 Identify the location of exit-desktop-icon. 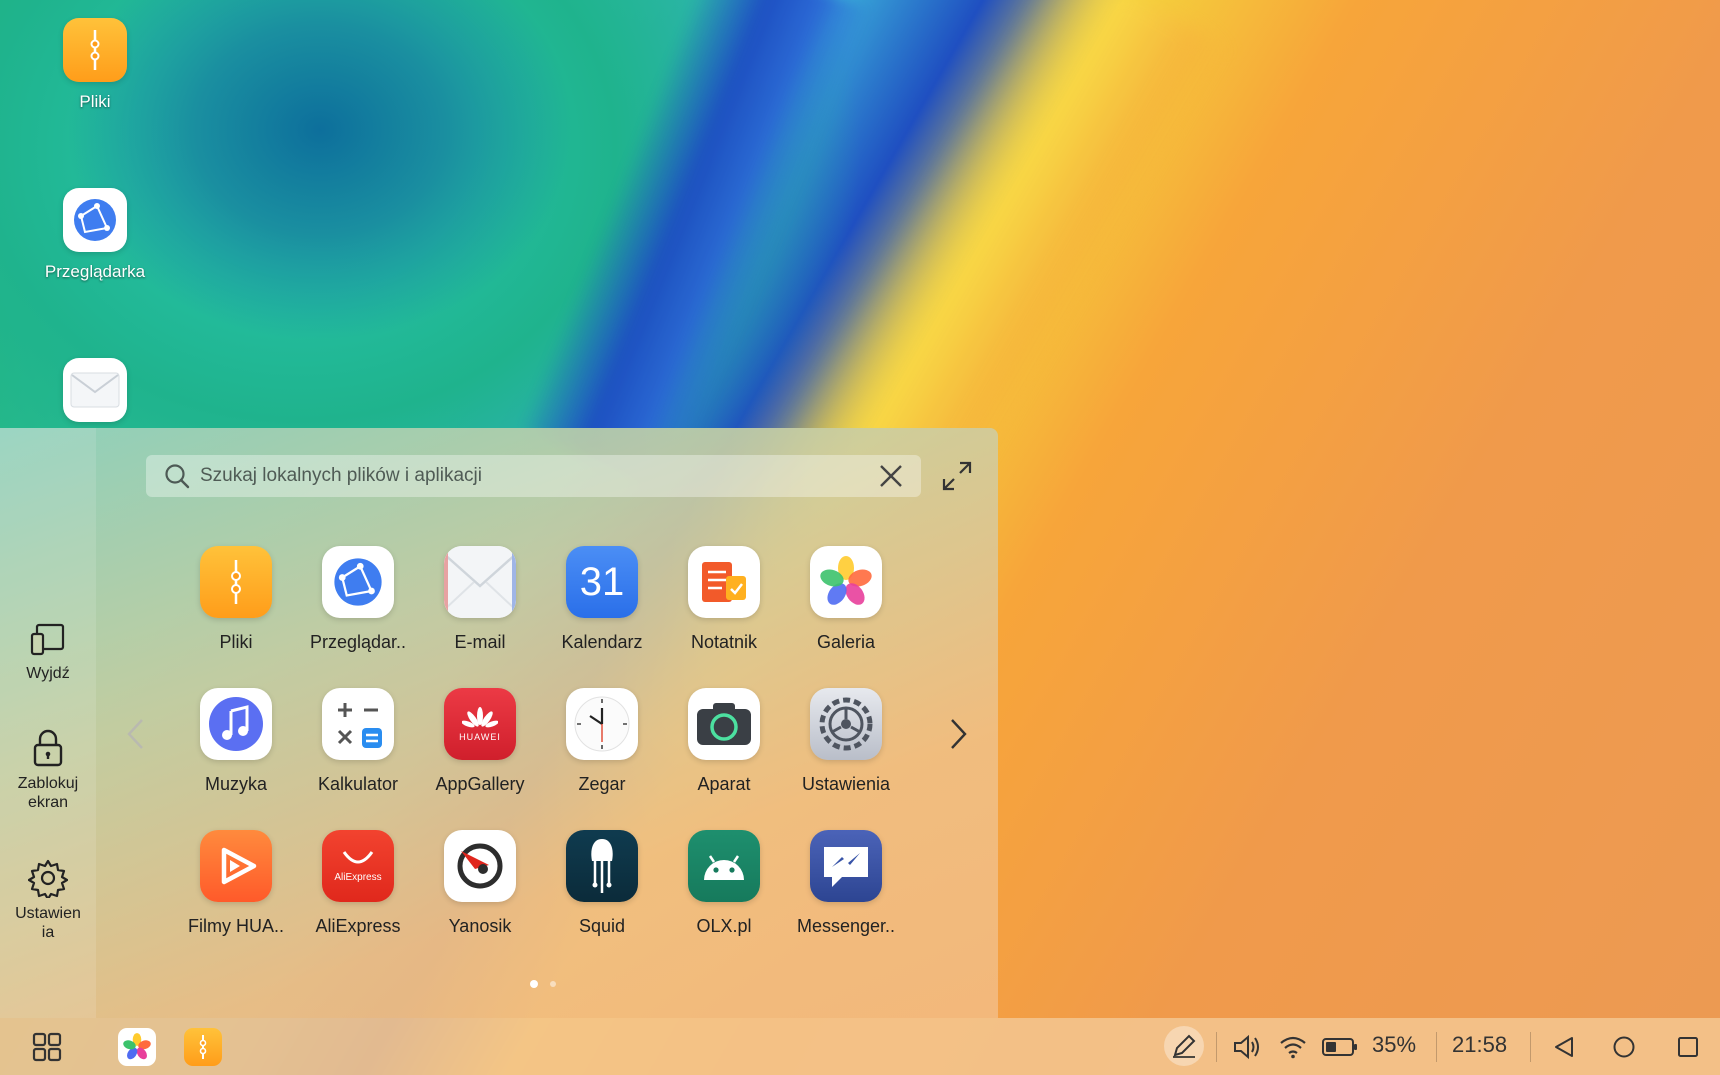
(47, 639).